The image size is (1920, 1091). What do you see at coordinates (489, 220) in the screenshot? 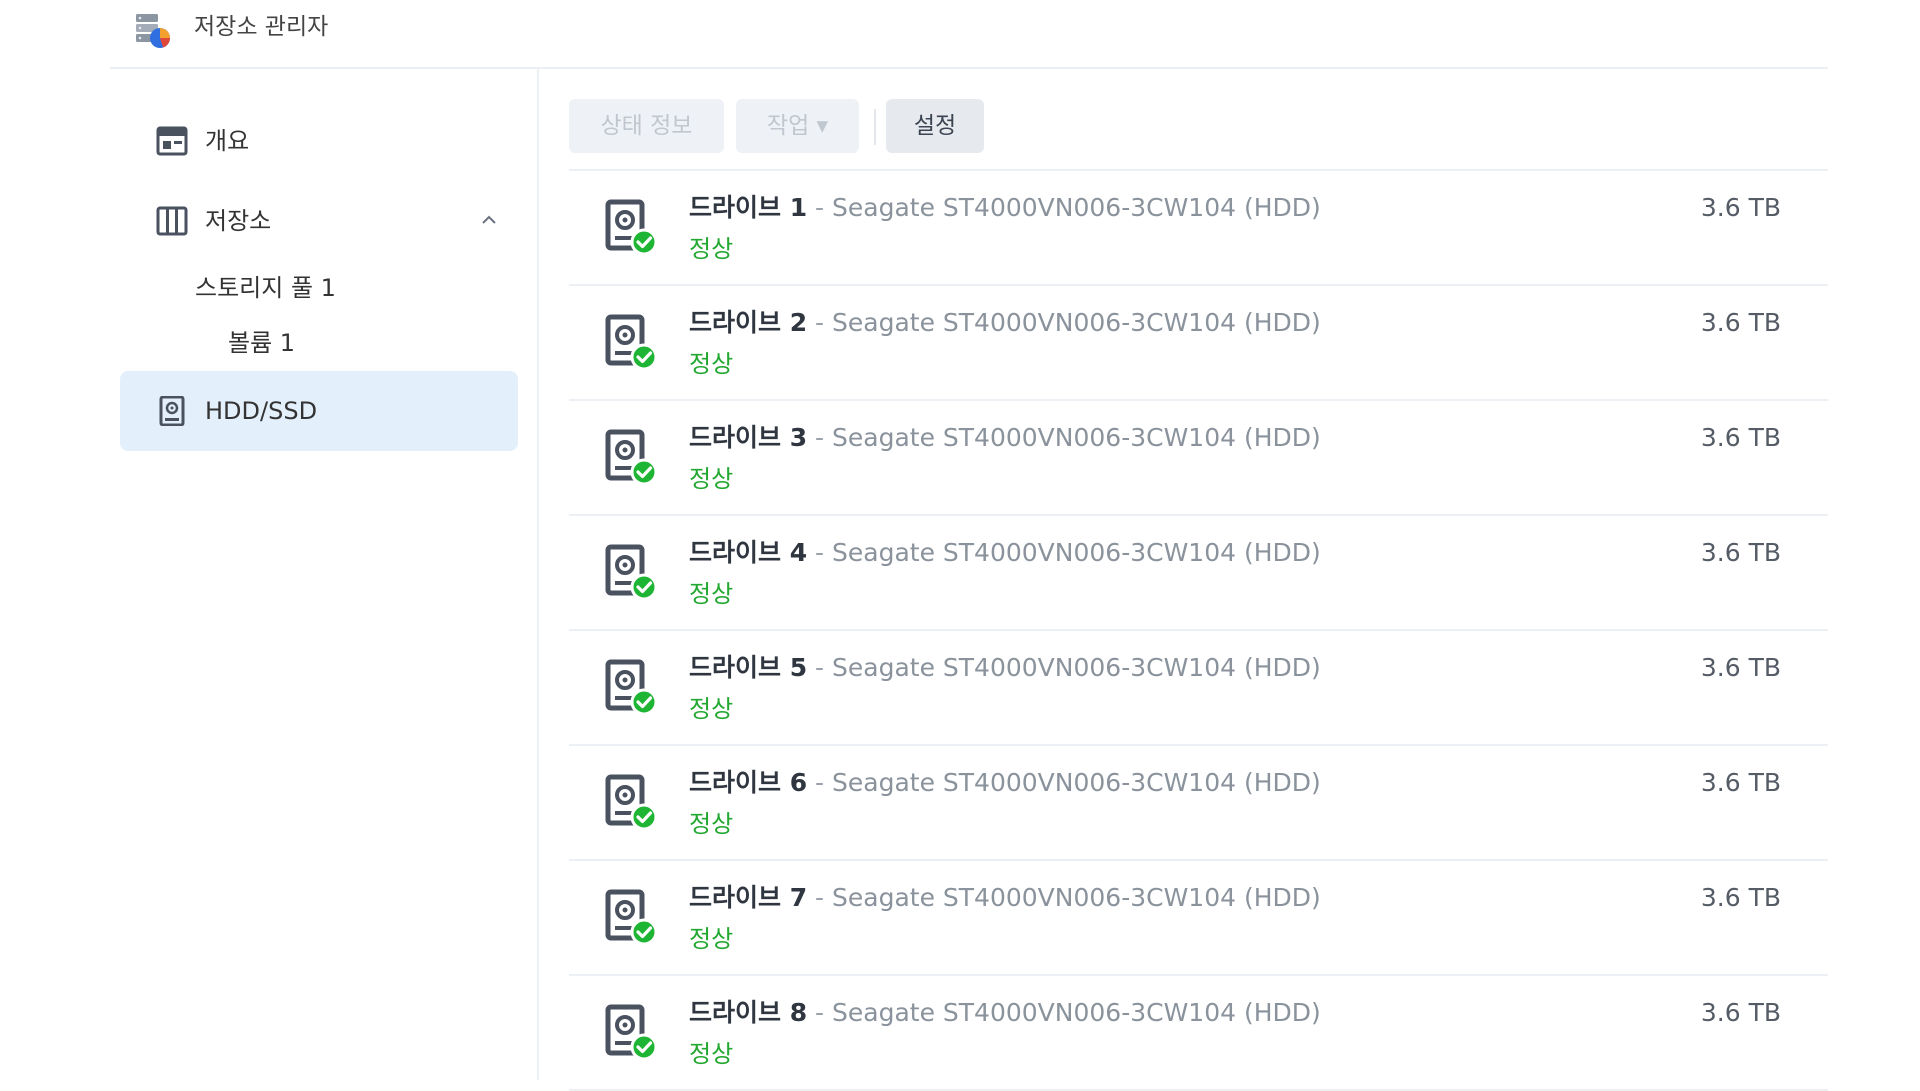
I see `chevron-up-icon` at bounding box center [489, 220].